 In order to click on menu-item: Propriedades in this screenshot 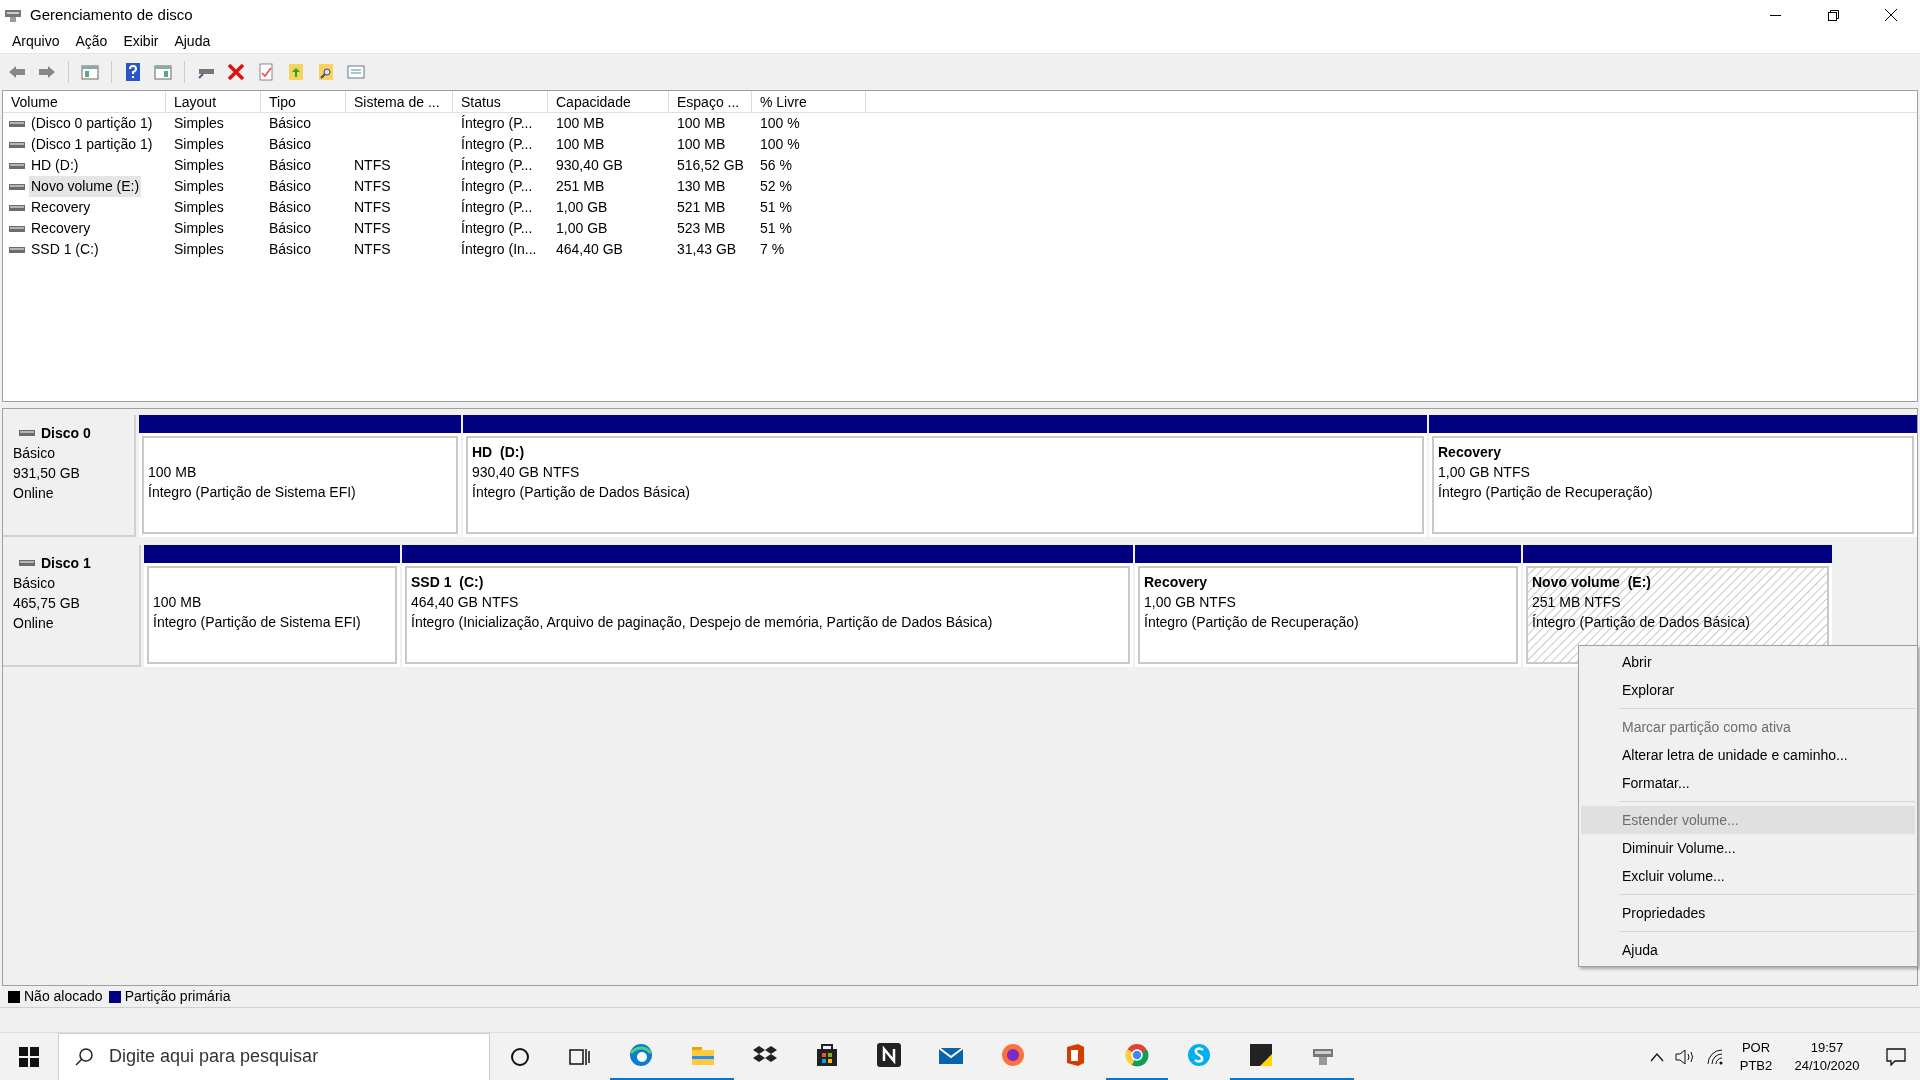, I will do `click(1748, 908)`.